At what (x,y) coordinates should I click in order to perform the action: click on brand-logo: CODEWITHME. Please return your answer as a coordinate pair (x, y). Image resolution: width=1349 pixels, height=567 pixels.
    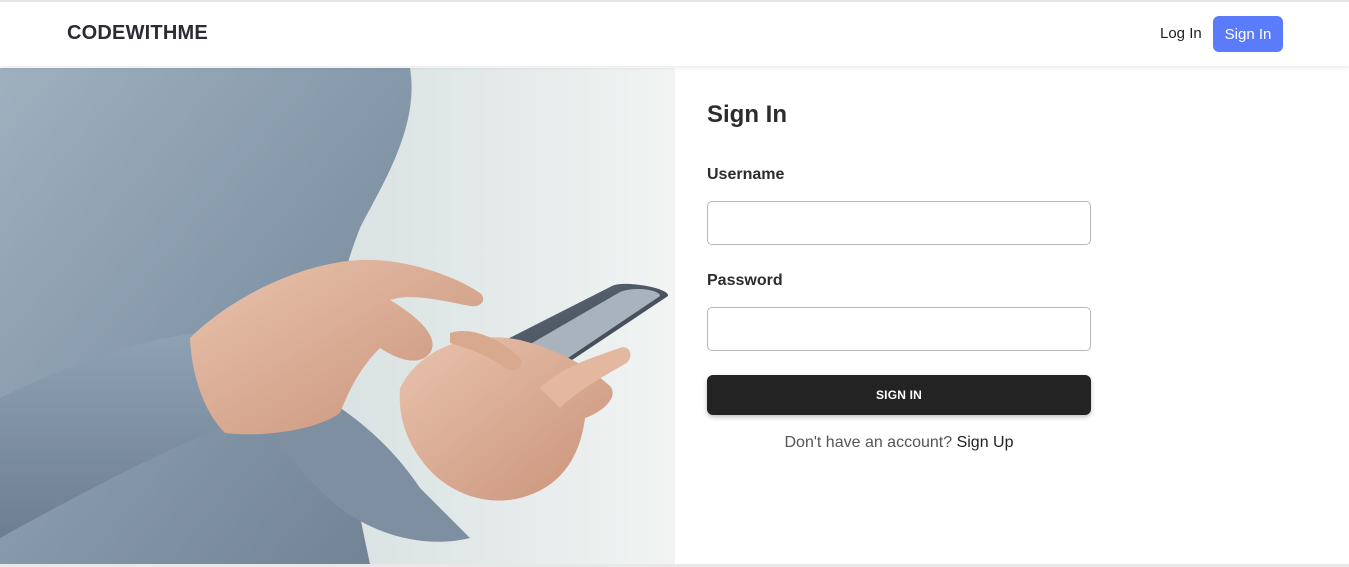
    Looking at the image, I should click on (137, 33).